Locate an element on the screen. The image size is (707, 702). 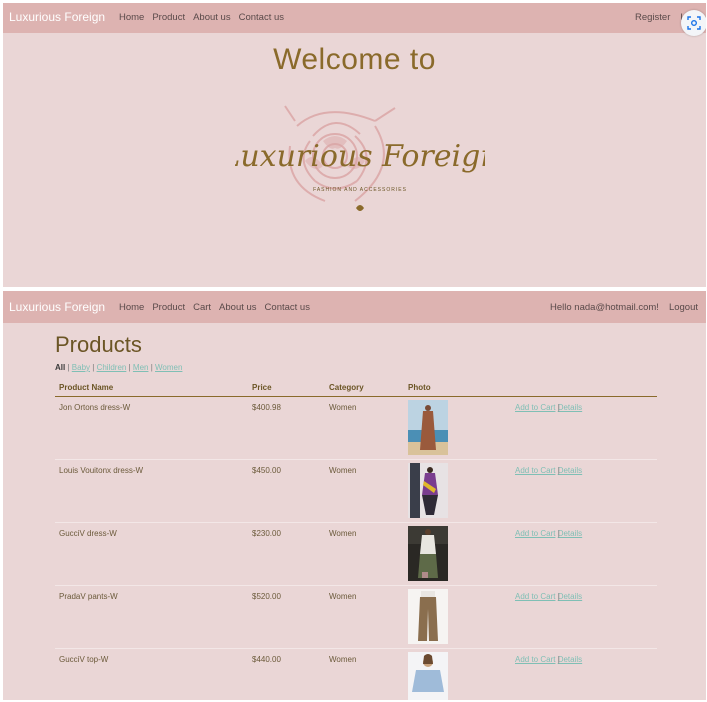
product-name: Louis Vouitonx dress-W is located at coordinates (101, 470).